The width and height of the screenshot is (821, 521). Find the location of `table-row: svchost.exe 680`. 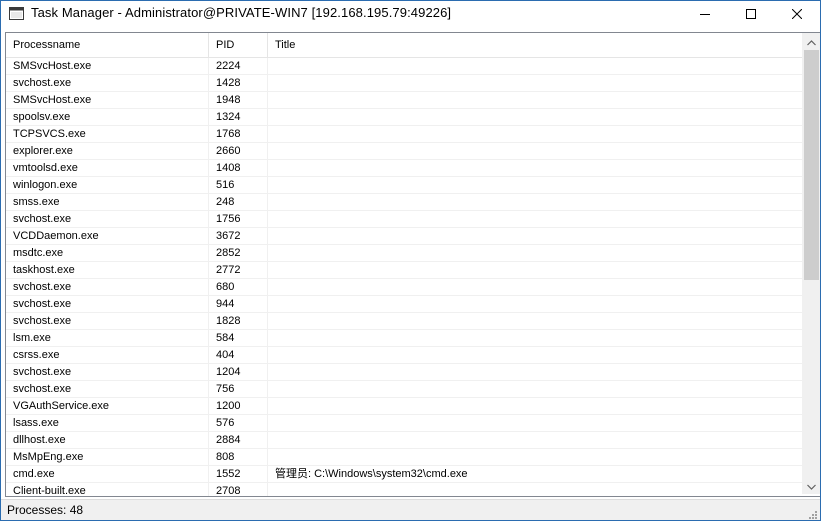

table-row: svchost.exe 680 is located at coordinates (404, 287).